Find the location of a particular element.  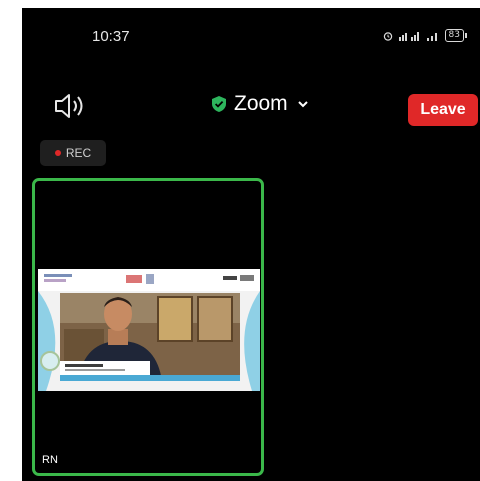

recording-label: REC is located at coordinates (78, 153).